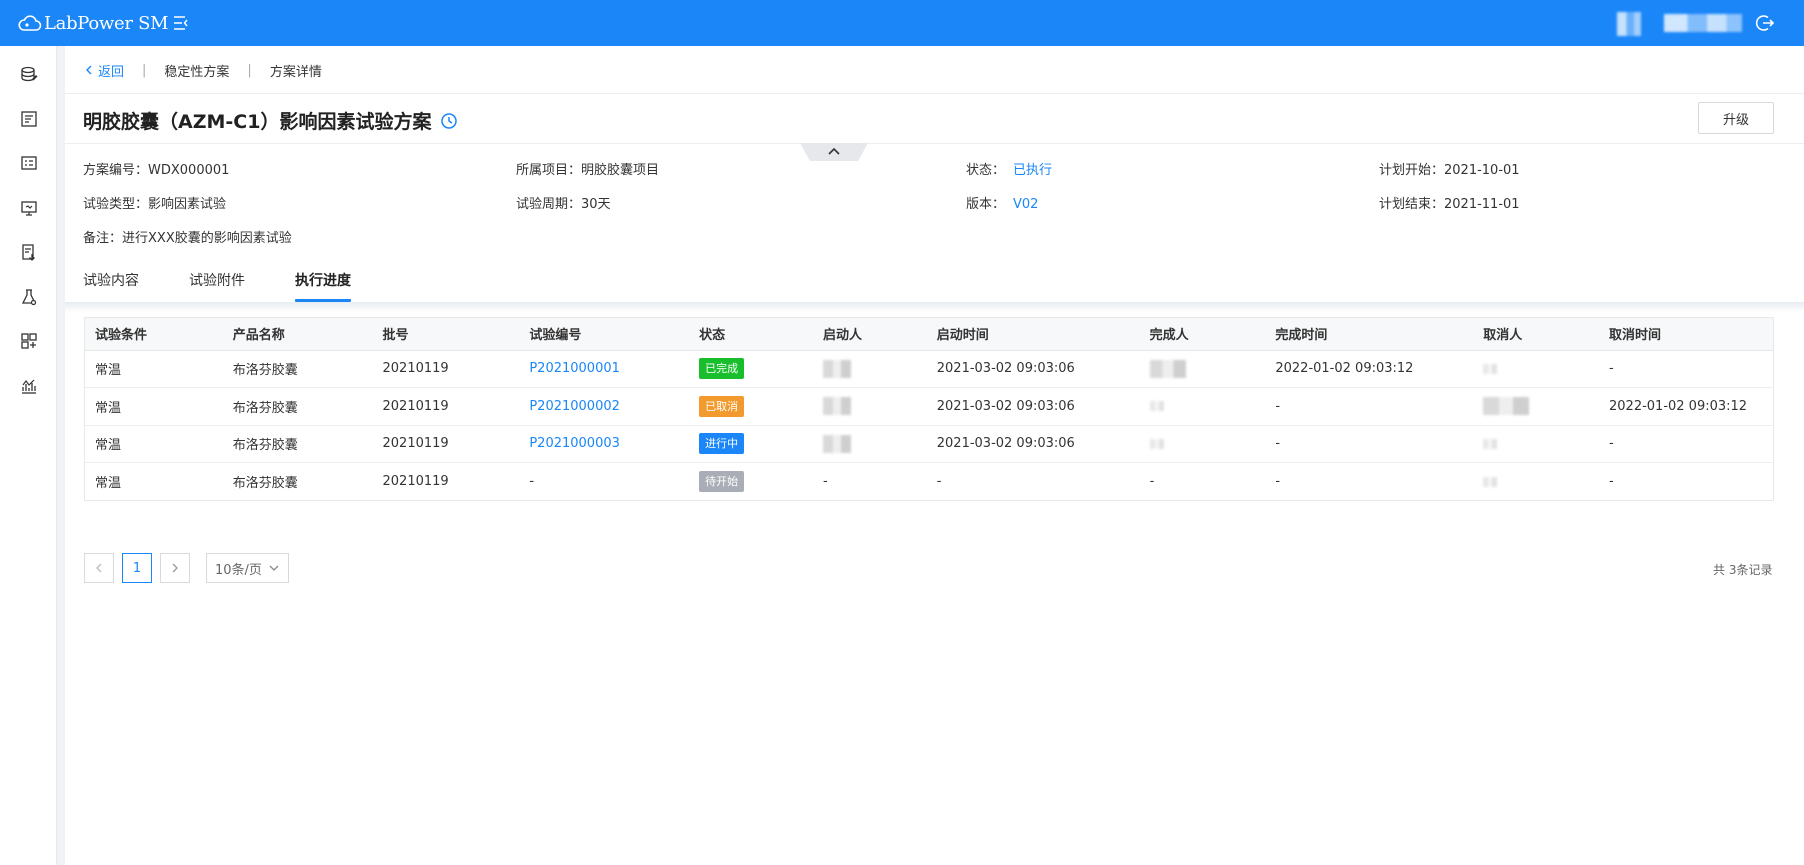  I want to click on sidebar-item-plan-icon, so click(29, 119).